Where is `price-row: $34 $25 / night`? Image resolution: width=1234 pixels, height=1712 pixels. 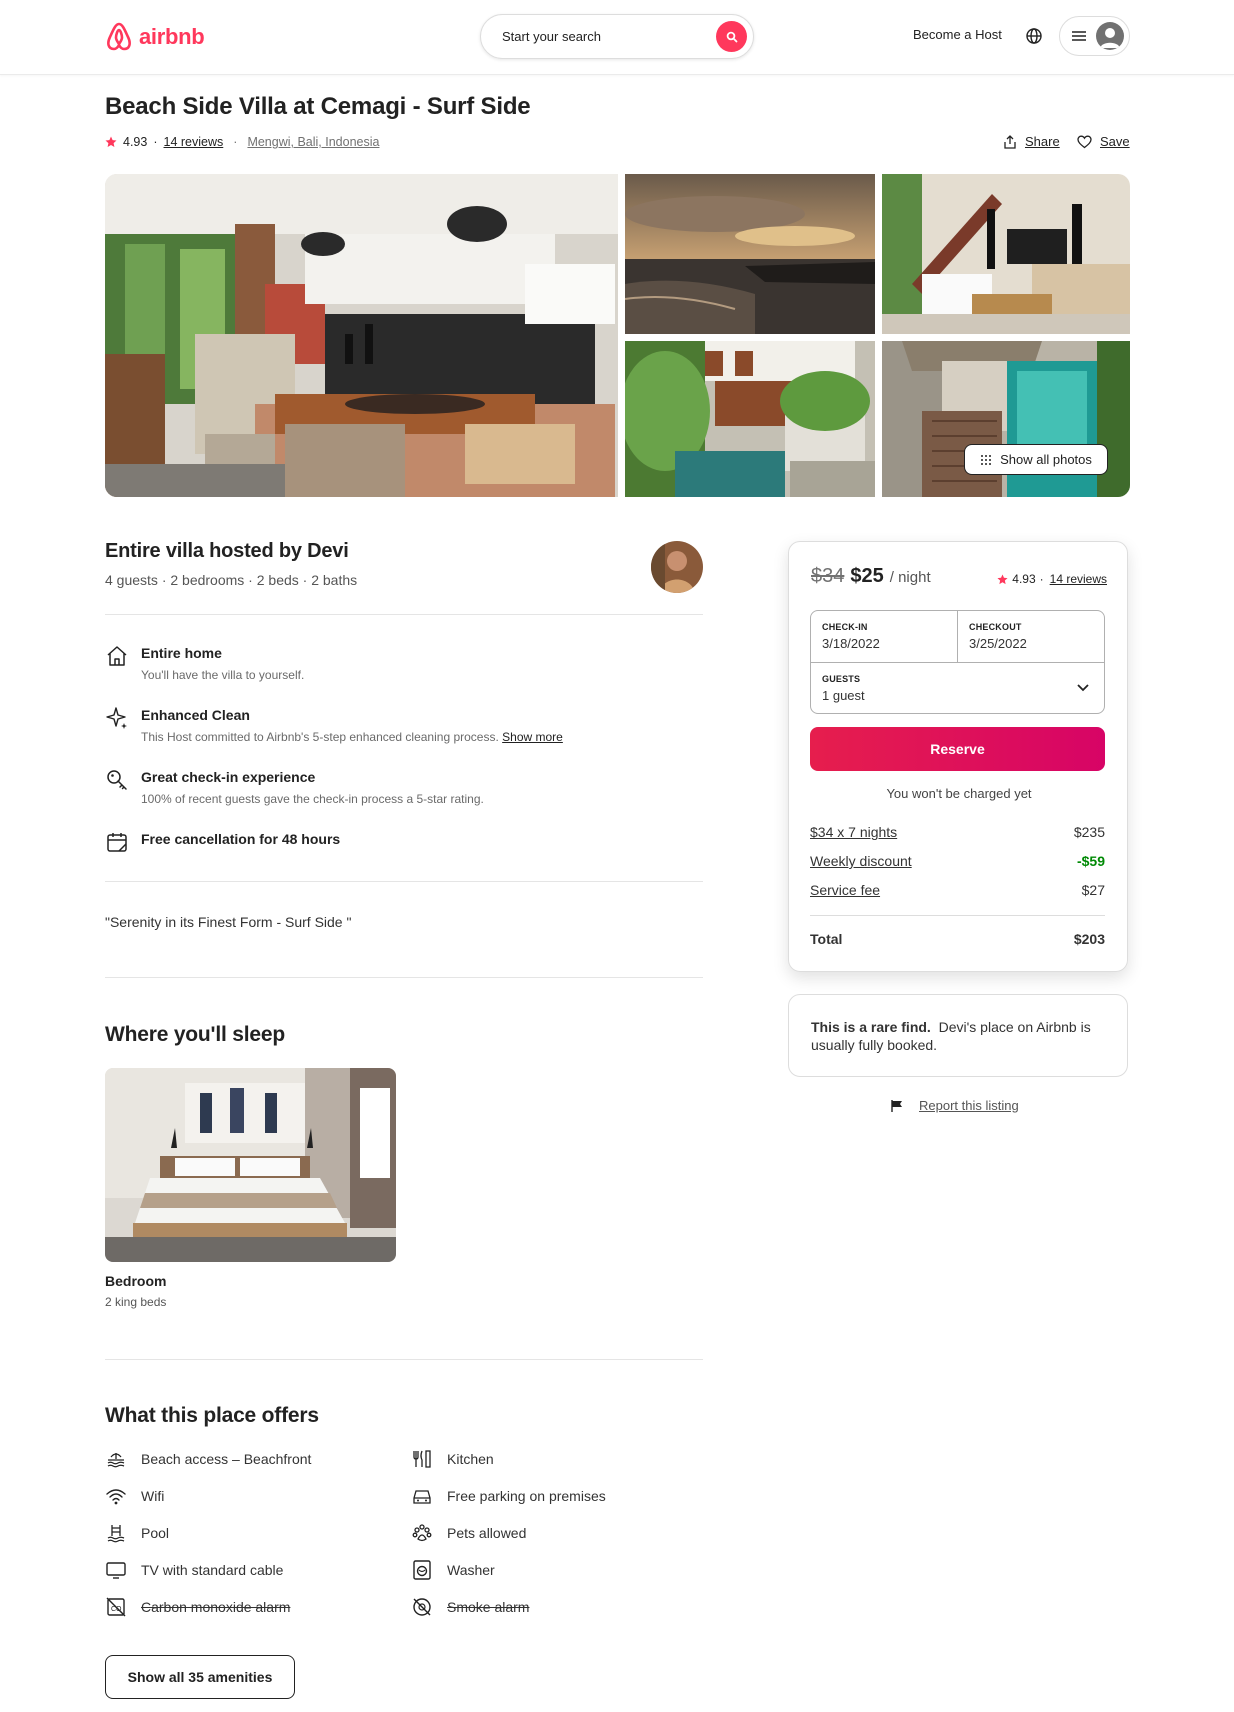 price-row: $34 $25 / night is located at coordinates (871, 576).